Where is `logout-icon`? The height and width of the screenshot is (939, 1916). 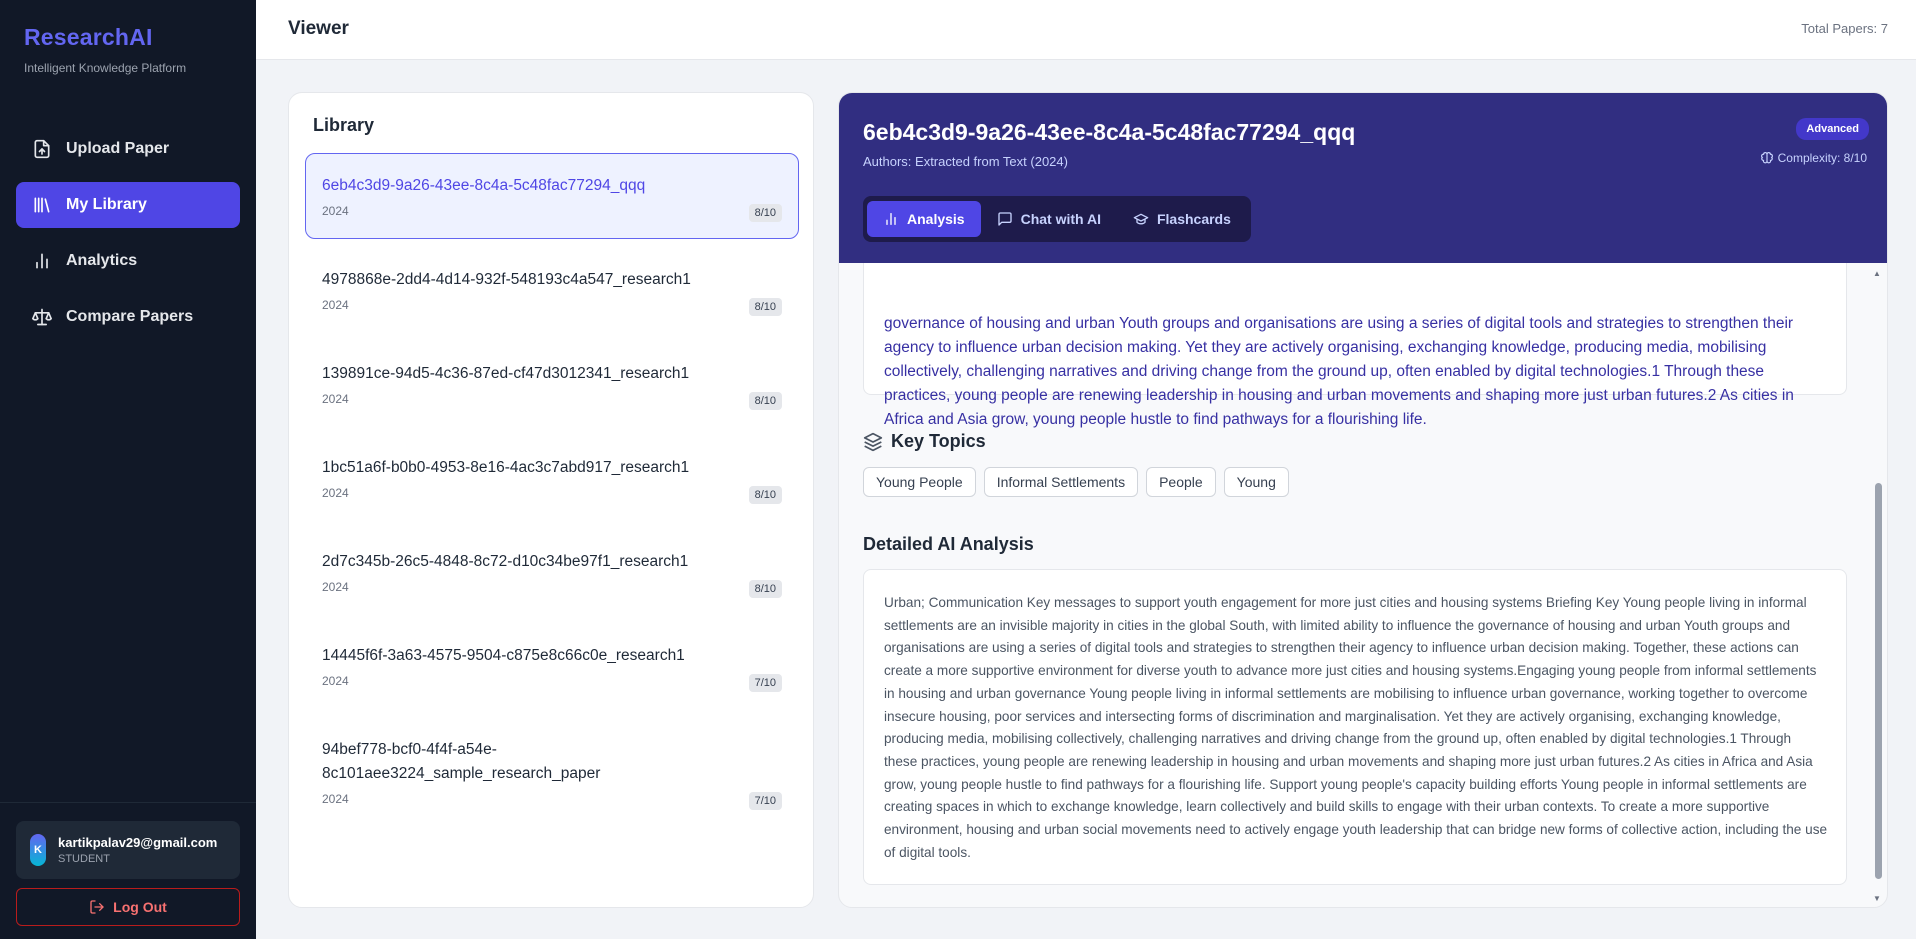 logout-icon is located at coordinates (97, 907).